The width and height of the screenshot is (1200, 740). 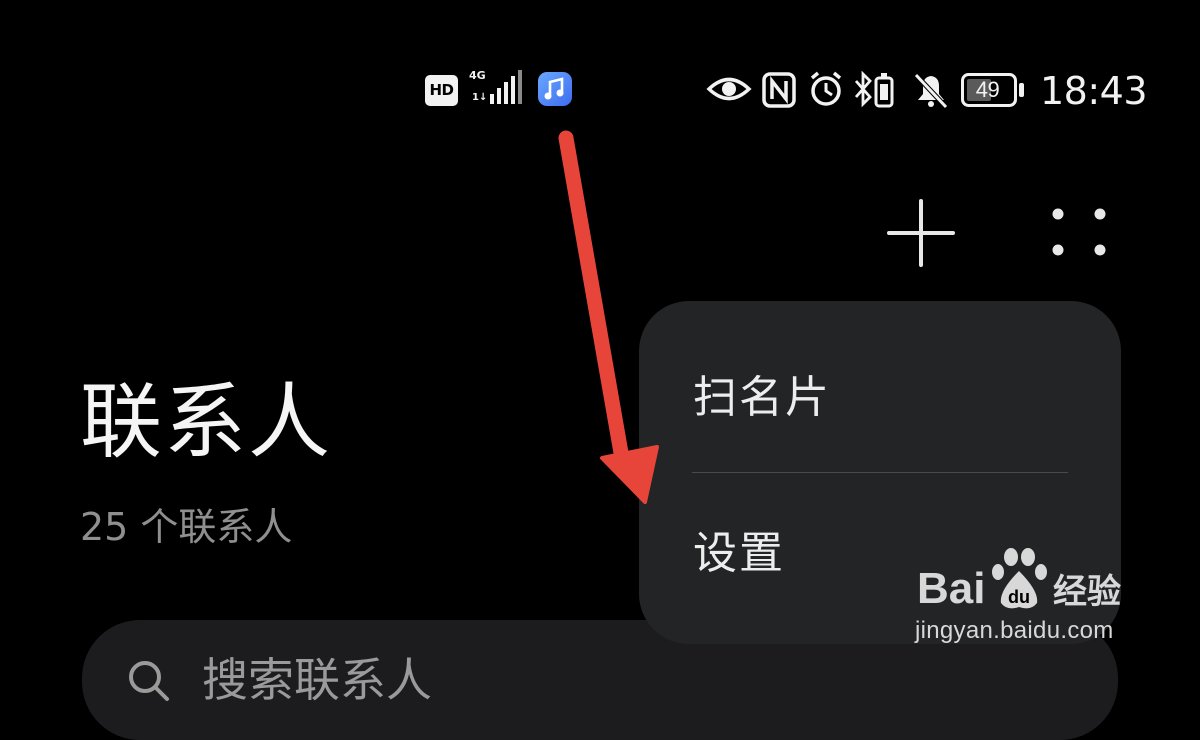 I want to click on menu-item-label: 设置, so click(x=739, y=553).